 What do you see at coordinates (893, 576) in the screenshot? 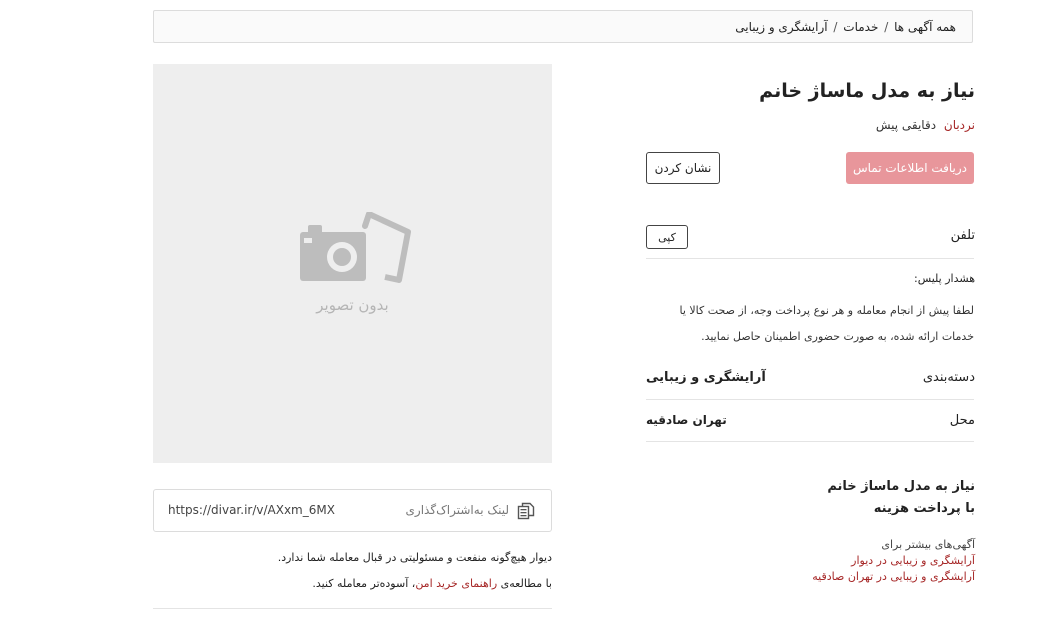
I see `beauty-in-tehran-sadeghieh-link: آرایشگری و زیبایی در تهران صادقیه` at bounding box center [893, 576].